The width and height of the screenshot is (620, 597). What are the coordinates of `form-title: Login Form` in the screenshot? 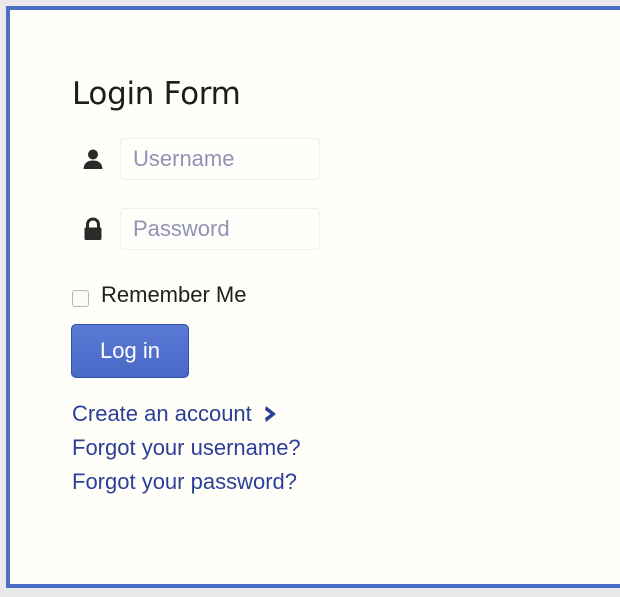 It's located at (156, 94).